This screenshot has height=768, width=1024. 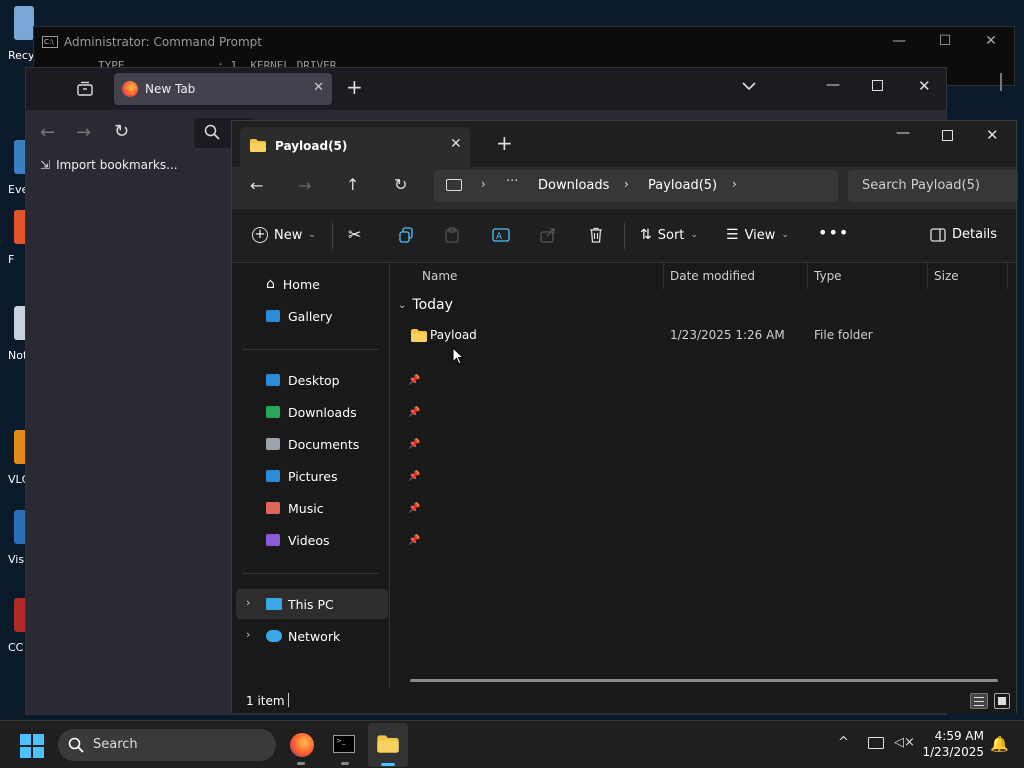 What do you see at coordinates (963, 234) in the screenshot?
I see `details-pane-button: Details` at bounding box center [963, 234].